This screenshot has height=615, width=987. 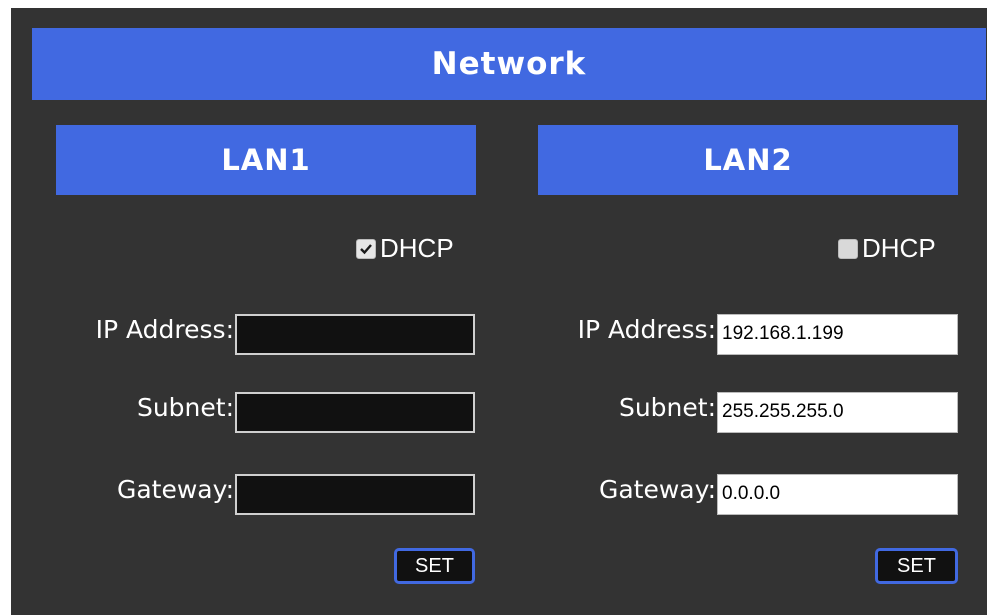 What do you see at coordinates (164, 329) in the screenshot?
I see `lan1-ip-label: IP Address:` at bounding box center [164, 329].